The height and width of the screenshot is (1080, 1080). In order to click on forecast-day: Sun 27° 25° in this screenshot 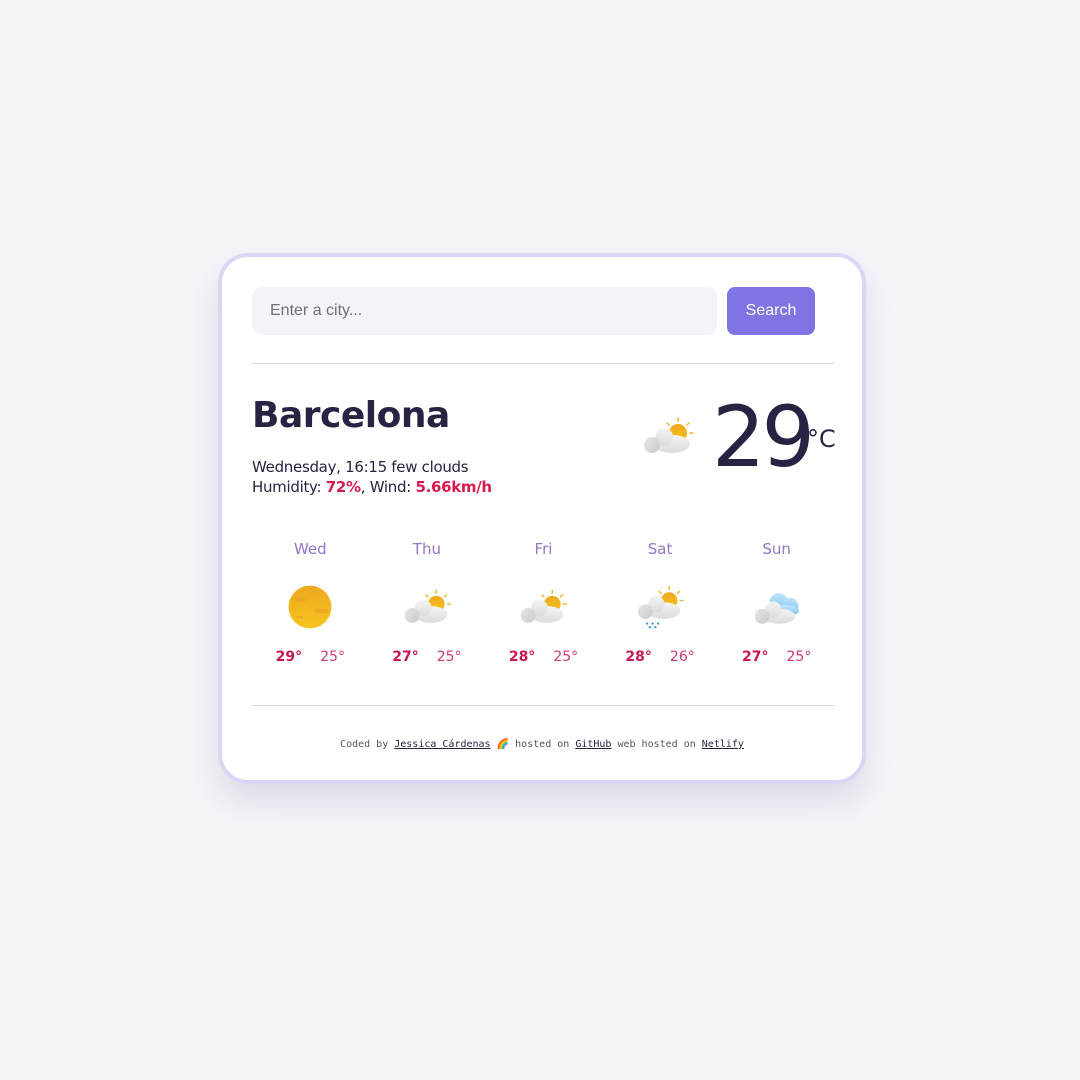, I will do `click(776, 602)`.